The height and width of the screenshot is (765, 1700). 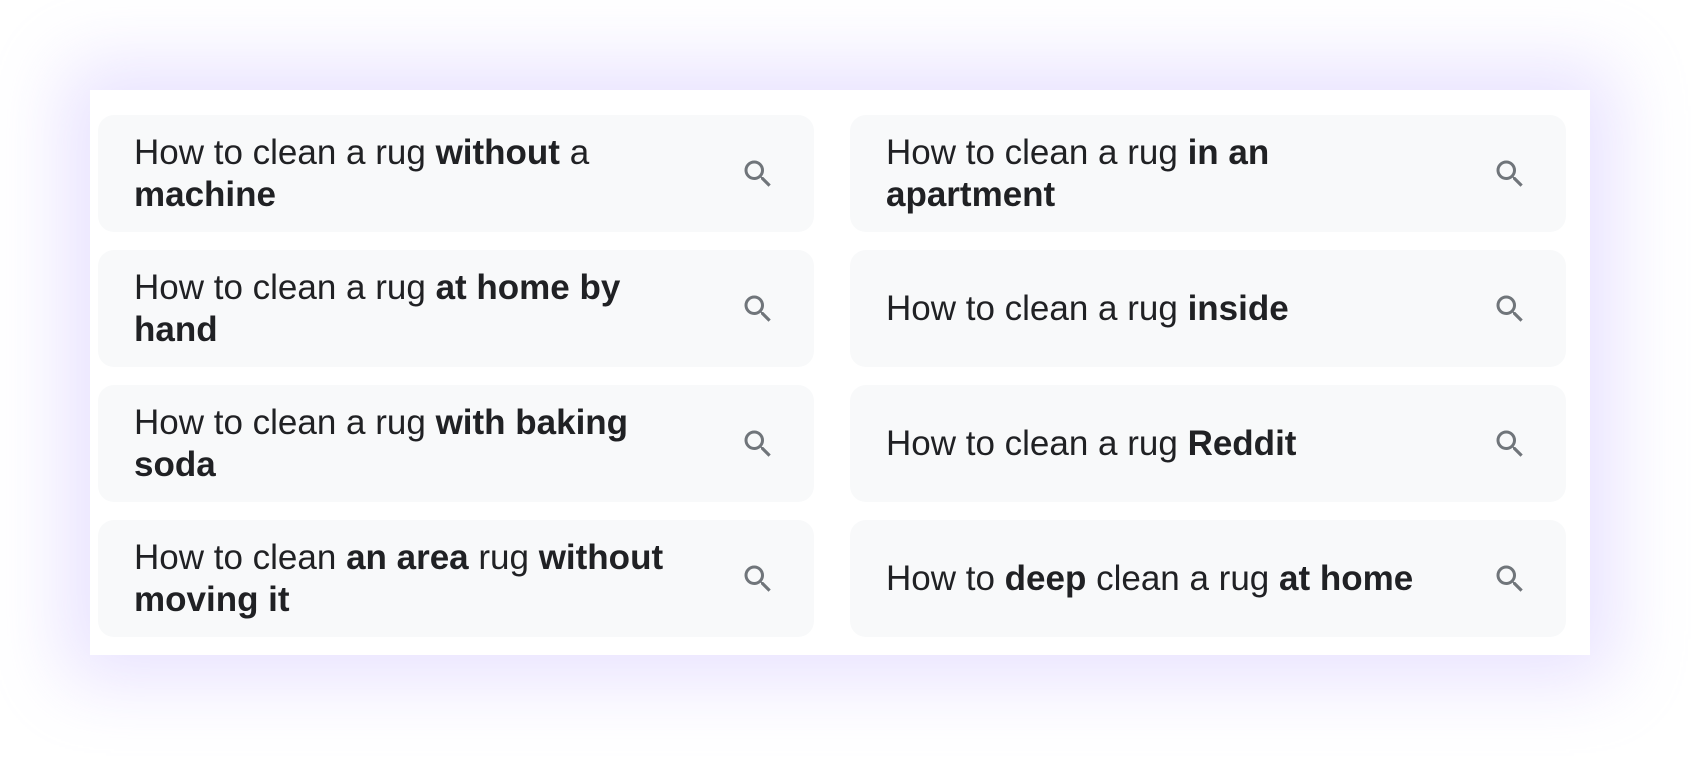 I want to click on related-search-card: How to clean a rug in an apartment, so click(x=1208, y=173).